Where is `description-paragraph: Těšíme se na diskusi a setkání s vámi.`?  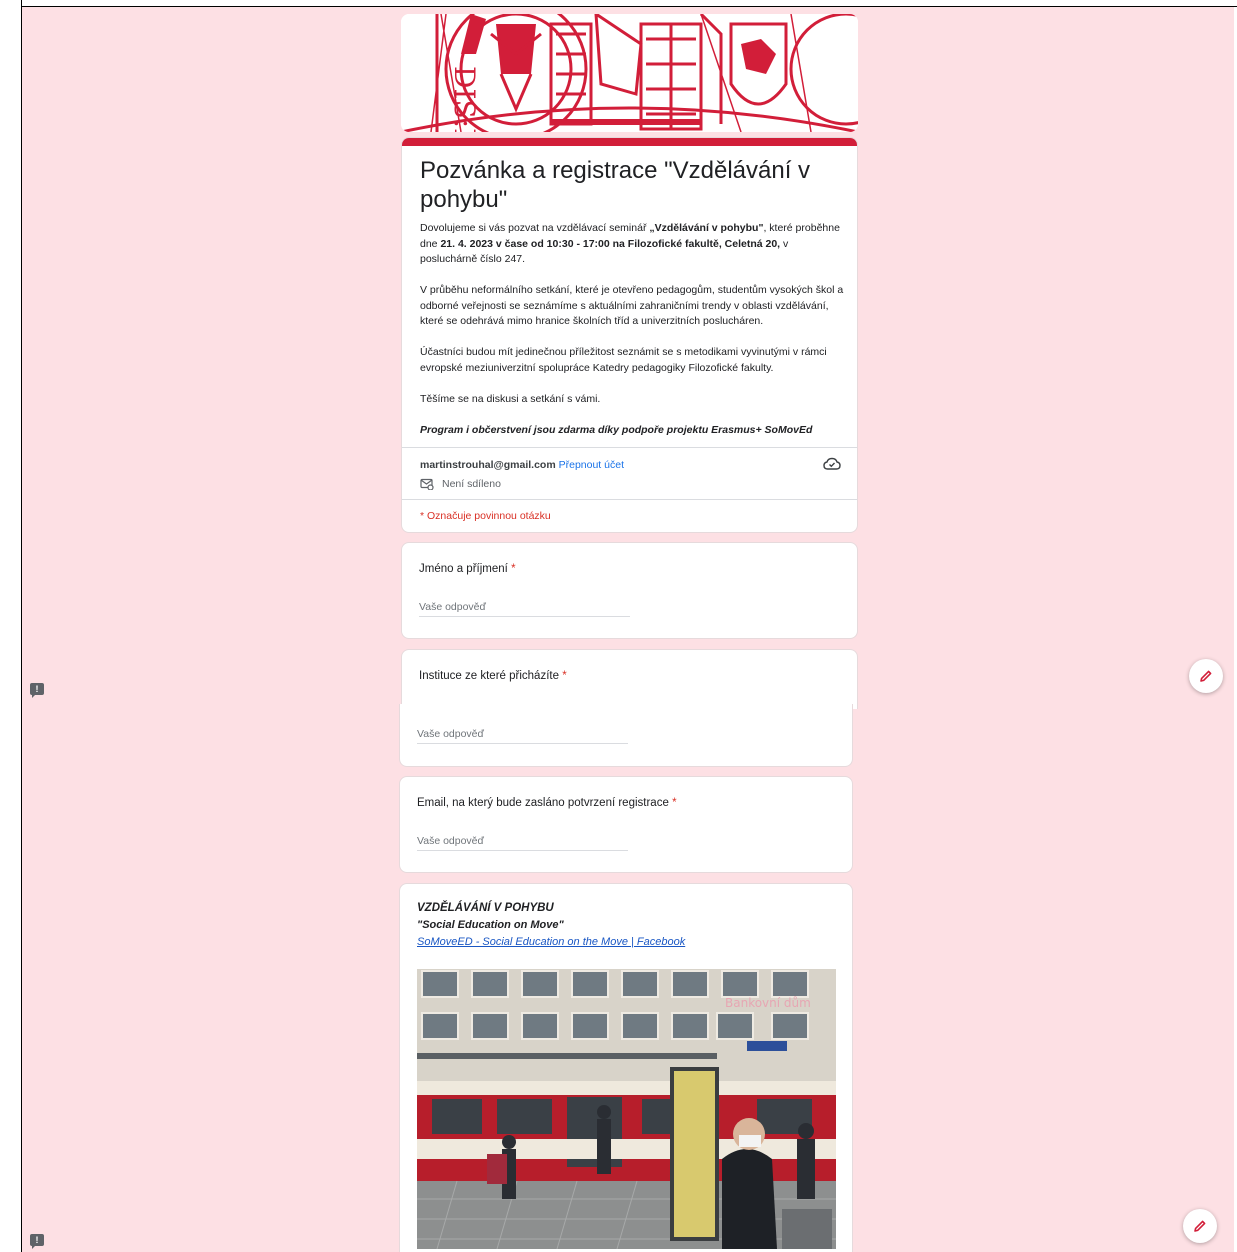 description-paragraph: Těšíme se na diskusi a setkání s vámi. is located at coordinates (510, 398).